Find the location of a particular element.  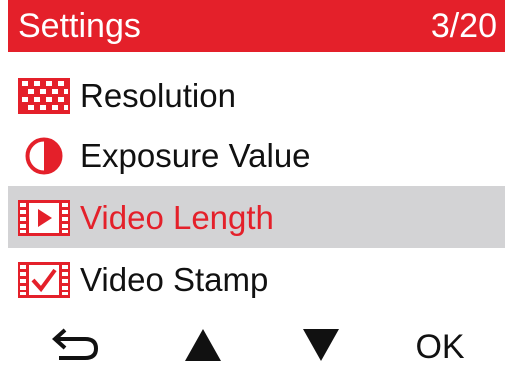

ok-button: OK is located at coordinates (440, 347).